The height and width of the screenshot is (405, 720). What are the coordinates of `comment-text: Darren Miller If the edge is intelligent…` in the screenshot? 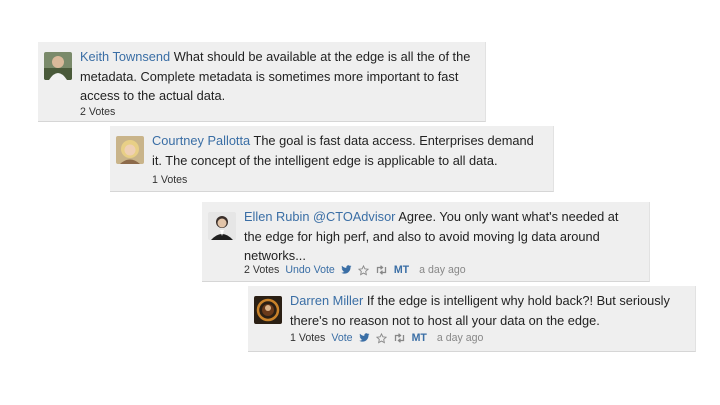 It's located at (487, 310).